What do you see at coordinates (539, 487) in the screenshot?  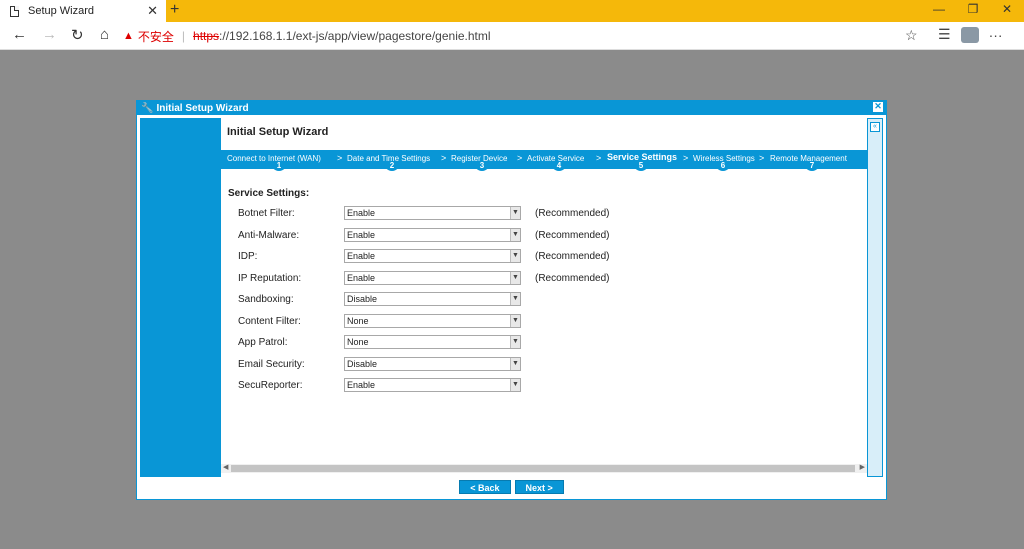 I see `next-button: Next >` at bounding box center [539, 487].